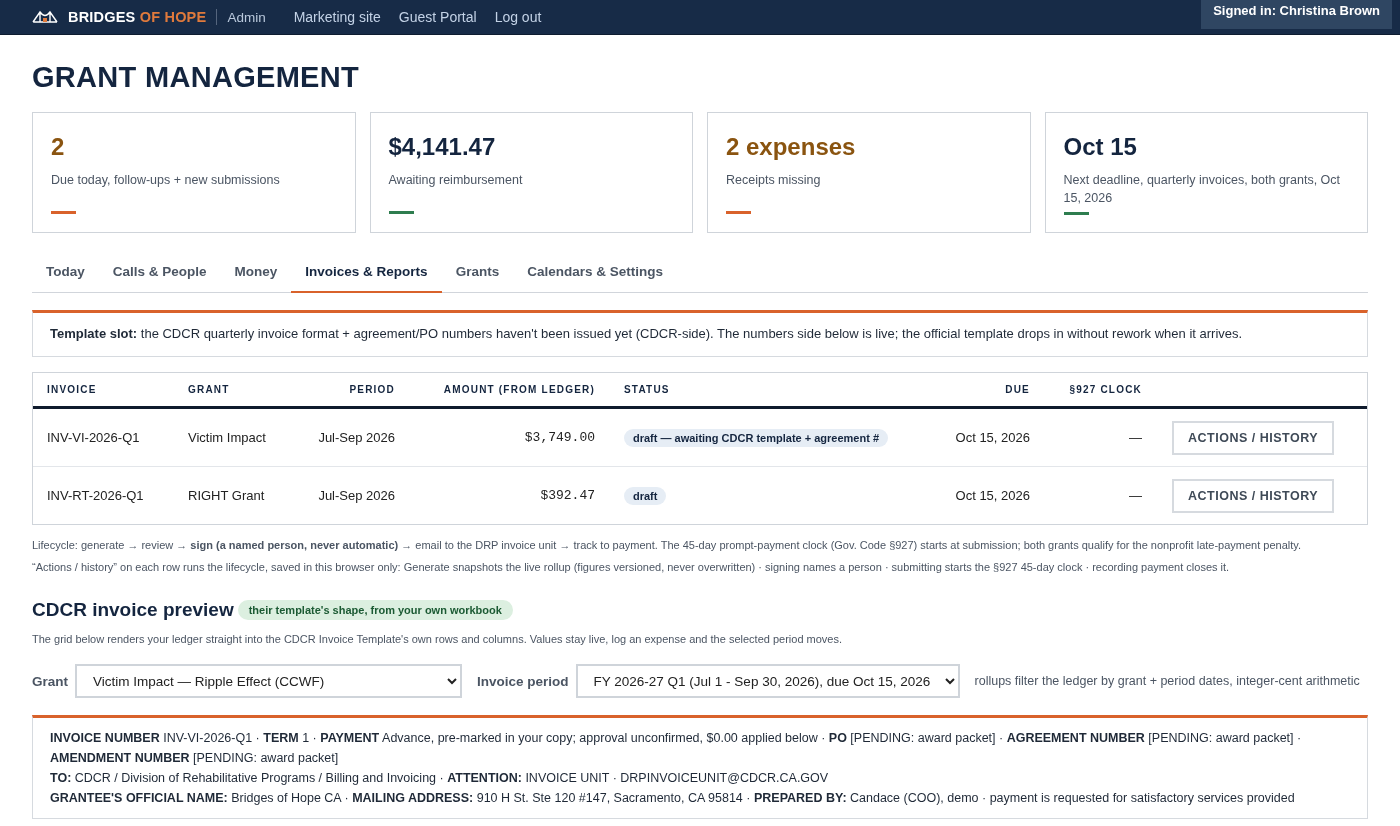  I want to click on table-cell: $392.47, so click(567, 495).